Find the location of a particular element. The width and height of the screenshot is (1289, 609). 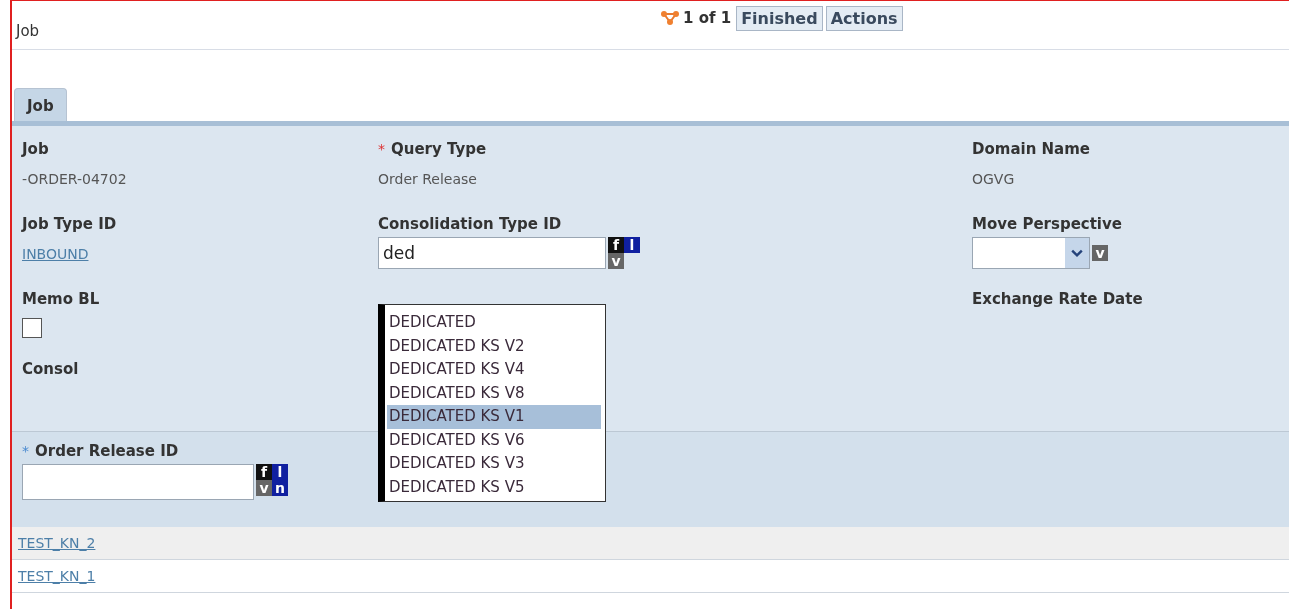

link: TEST_KN_2 is located at coordinates (57, 543).